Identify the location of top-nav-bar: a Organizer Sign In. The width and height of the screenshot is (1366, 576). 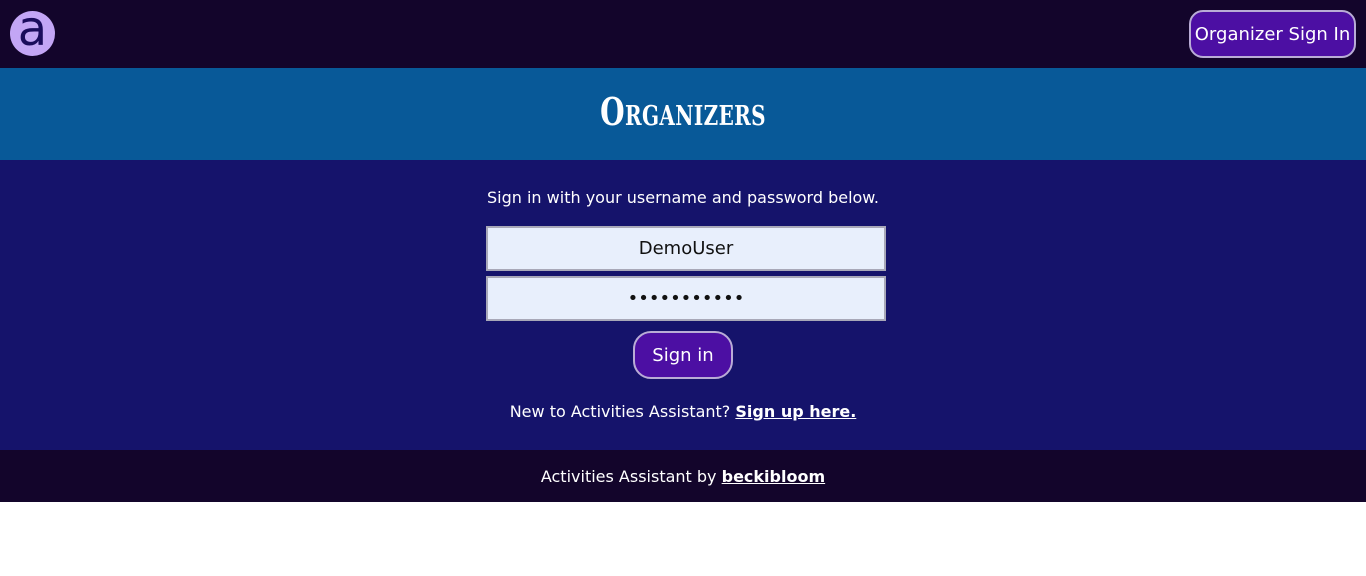
(683, 34).